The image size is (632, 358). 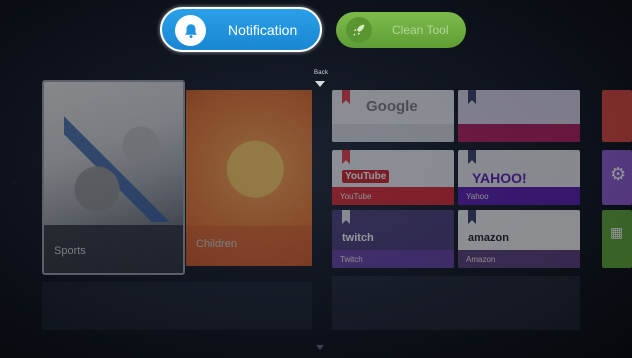 I want to click on amazon-caption: Amazon, so click(x=481, y=259).